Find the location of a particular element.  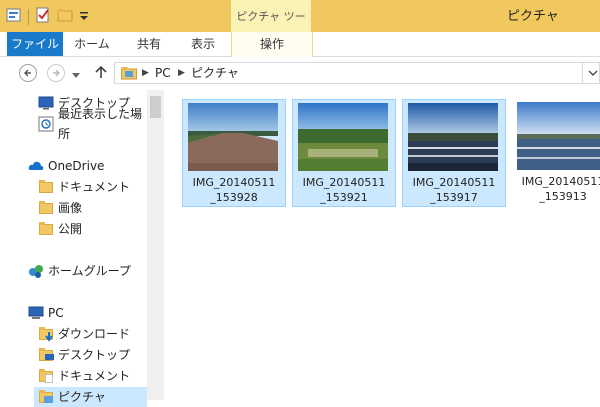

tab-view: 表示 is located at coordinates (203, 44).